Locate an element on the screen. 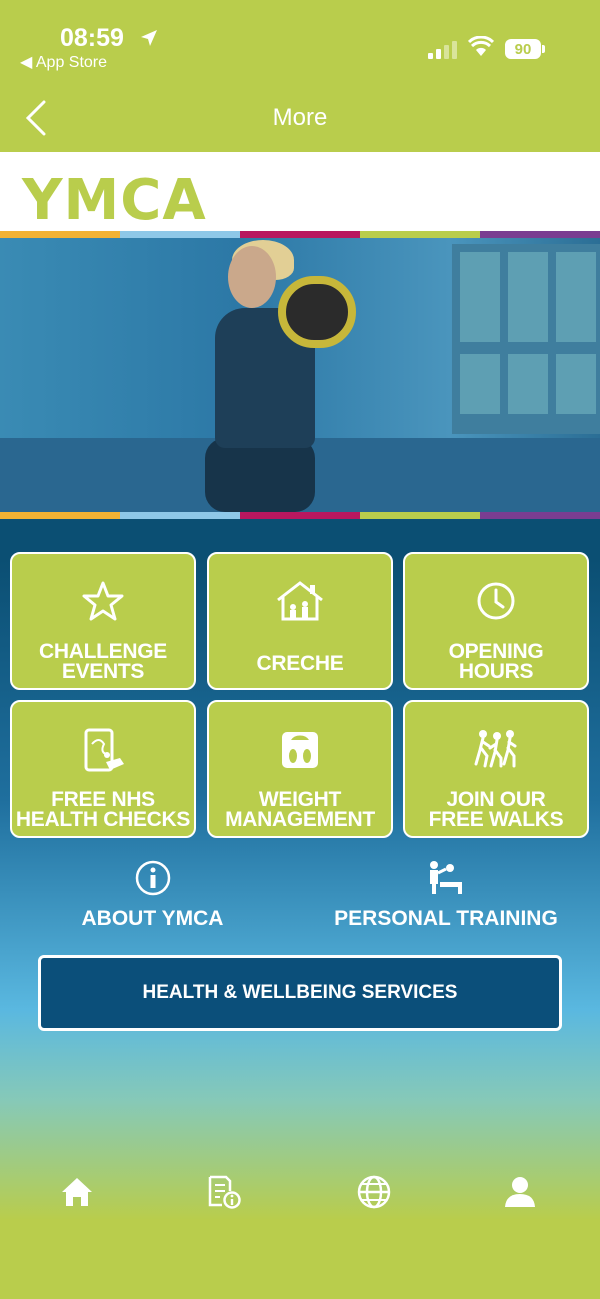 The height and width of the screenshot is (1299, 600). globe-icon is located at coordinates (374, 1192).